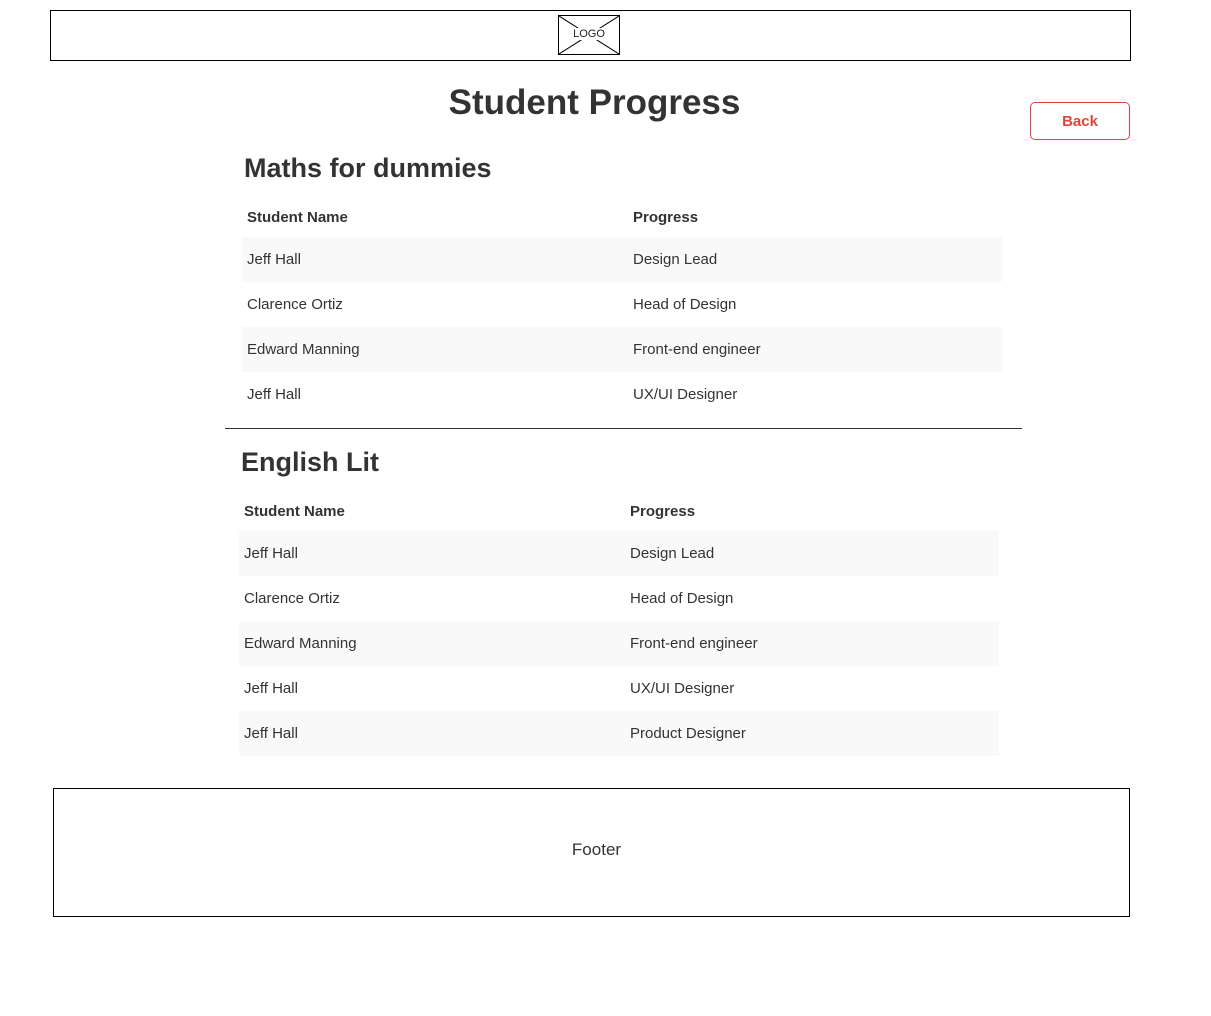  I want to click on section-divider, so click(623, 428).